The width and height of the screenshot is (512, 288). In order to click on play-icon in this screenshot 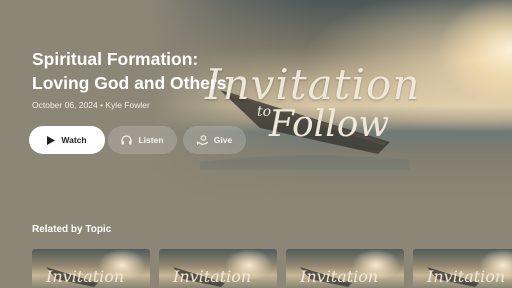, I will do `click(51, 140)`.